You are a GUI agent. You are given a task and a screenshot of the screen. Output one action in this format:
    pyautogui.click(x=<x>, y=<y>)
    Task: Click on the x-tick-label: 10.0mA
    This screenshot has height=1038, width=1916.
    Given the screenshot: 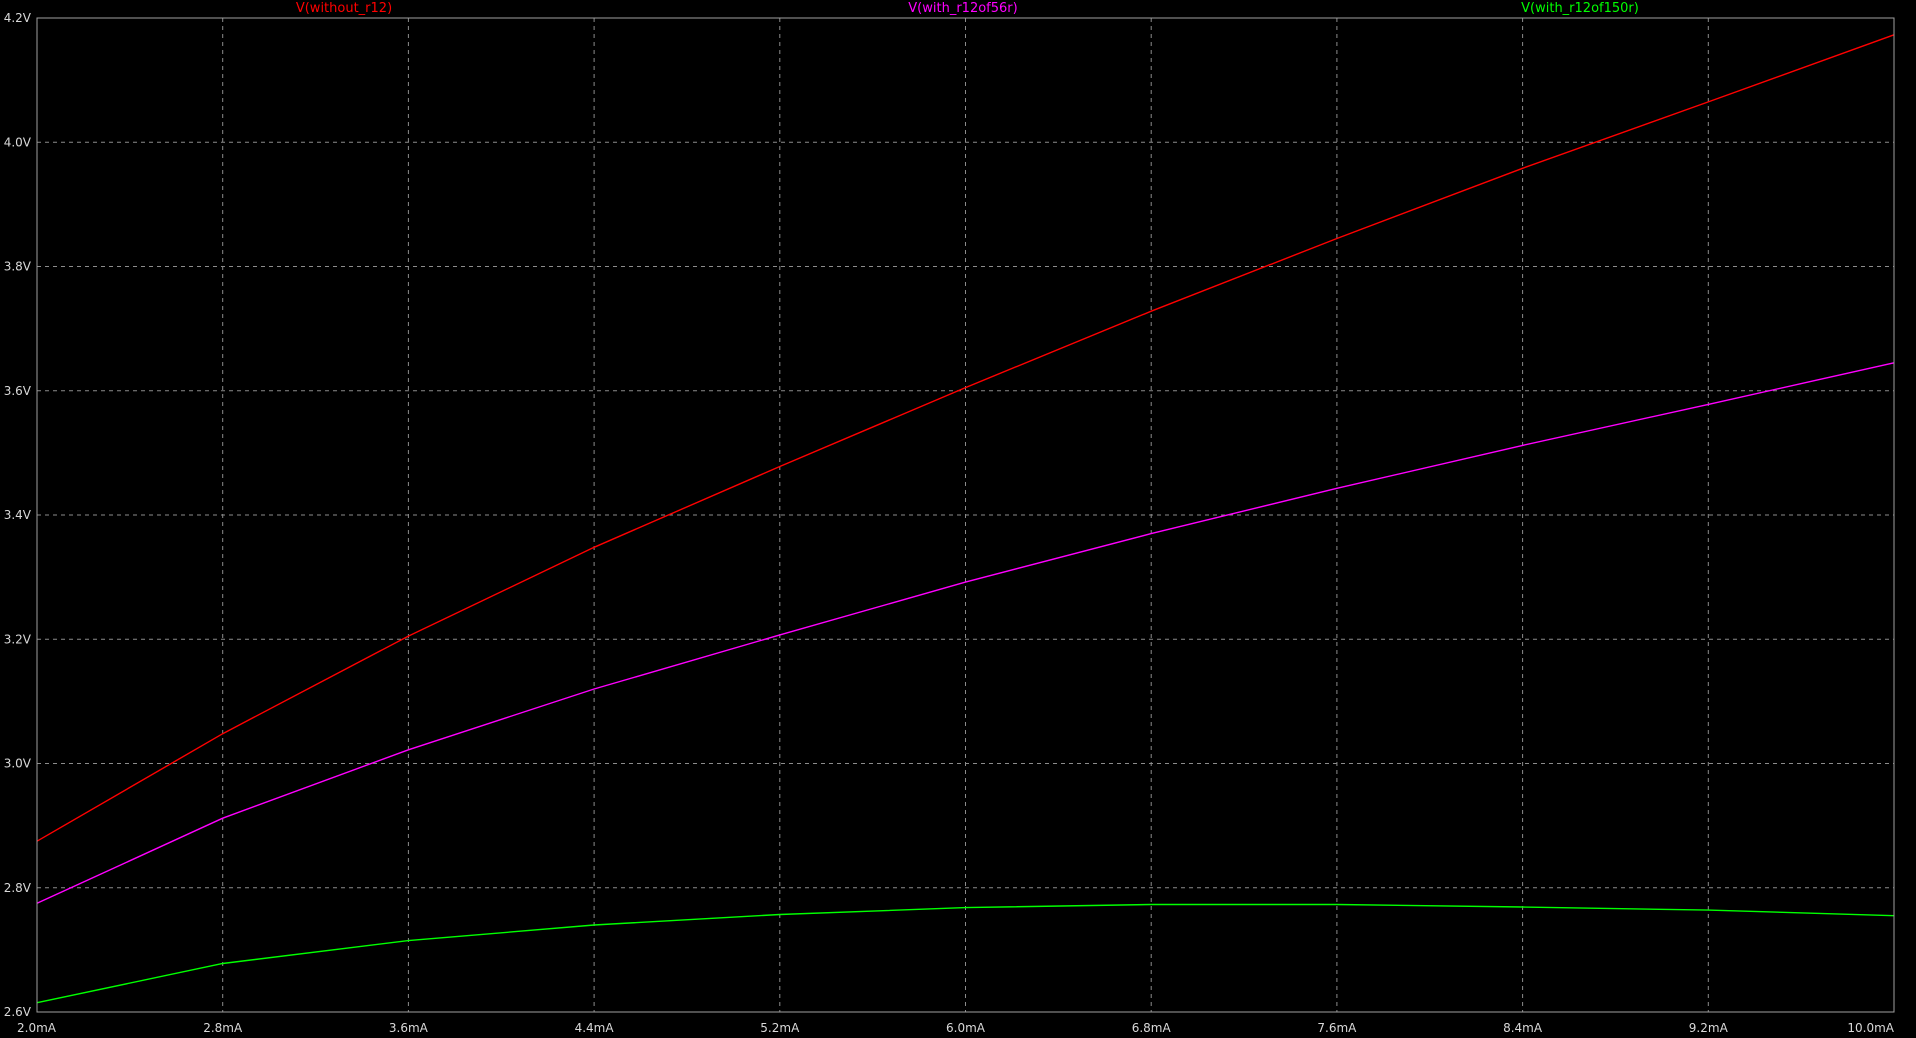 What is the action you would take?
    pyautogui.click(x=1870, y=1028)
    